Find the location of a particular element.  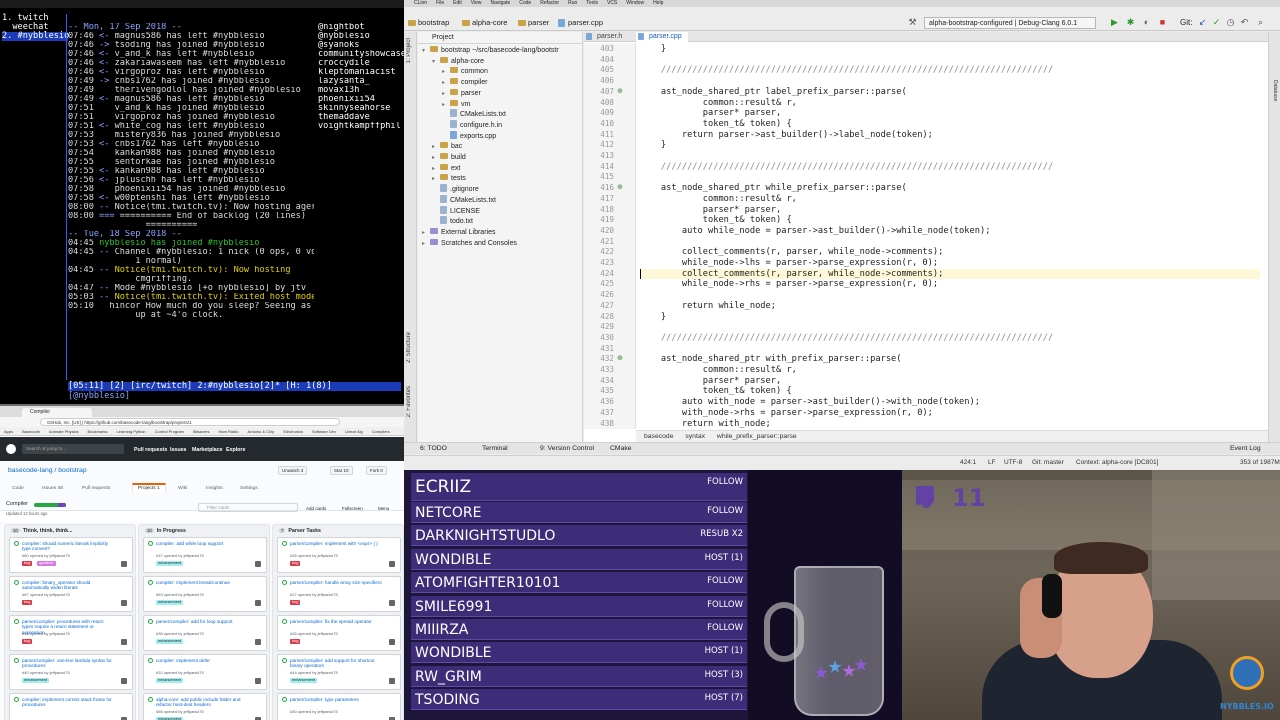

tree-node: todo.txt is located at coordinates (452, 221).